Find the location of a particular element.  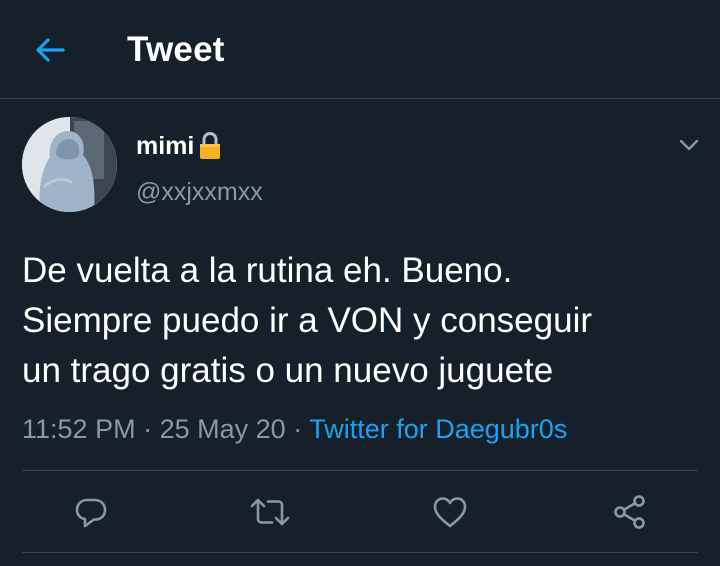

back-button is located at coordinates (50, 50).